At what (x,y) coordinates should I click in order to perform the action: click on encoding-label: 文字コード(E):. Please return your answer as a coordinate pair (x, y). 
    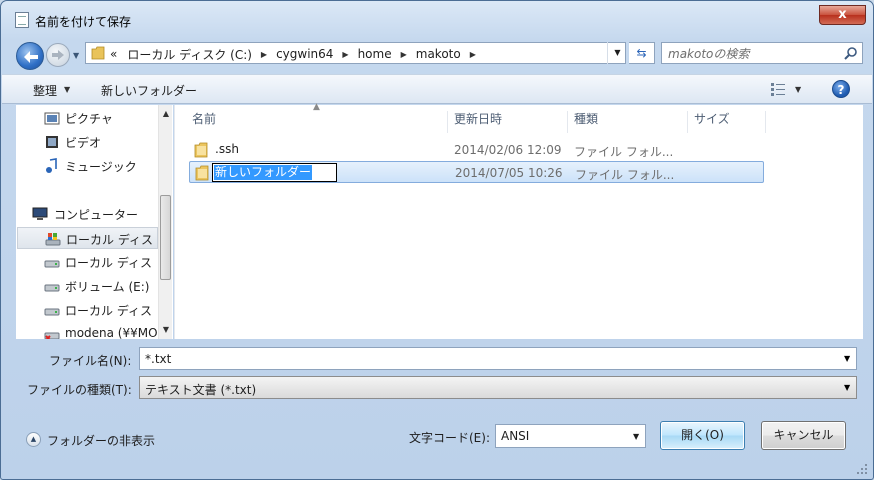
    Looking at the image, I should click on (449, 438).